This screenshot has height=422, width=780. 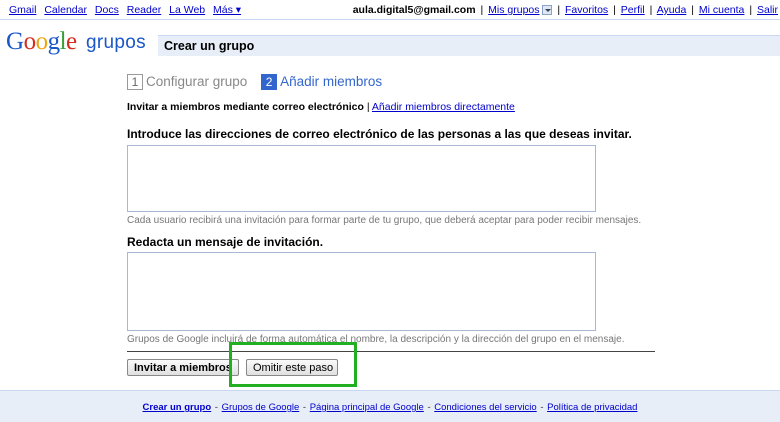 What do you see at coordinates (261, 407) in the screenshot?
I see `footer-google-groups-link: Grupos de Google` at bounding box center [261, 407].